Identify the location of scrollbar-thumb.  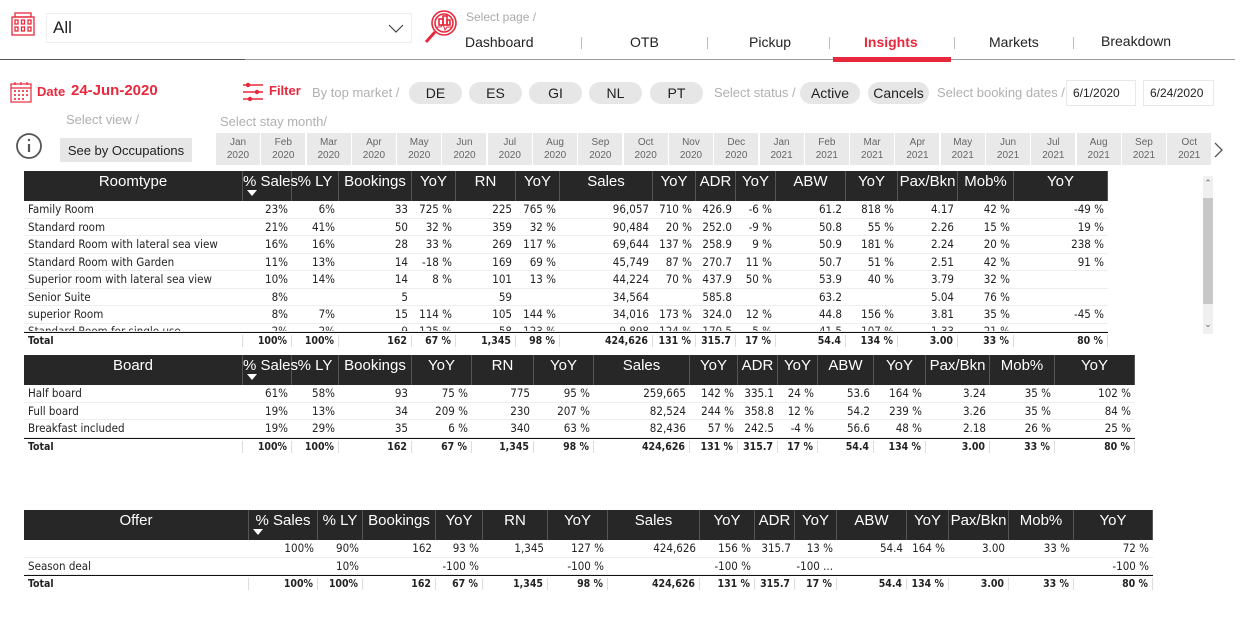
(1208, 251).